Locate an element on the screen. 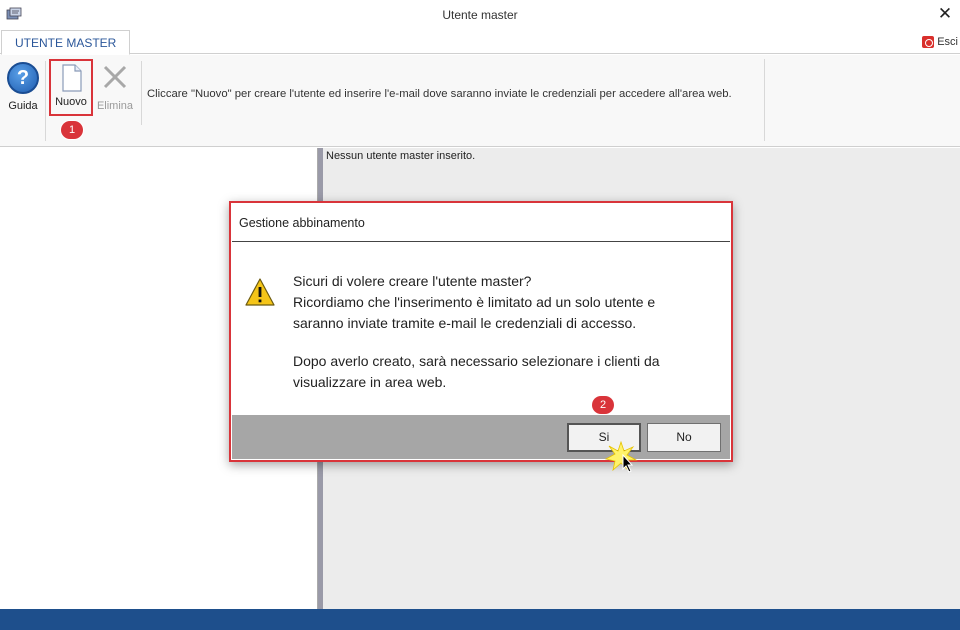 Image resolution: width=960 pixels, height=630 pixels. title-bar: Utente master ✕ is located at coordinates (480, 15).